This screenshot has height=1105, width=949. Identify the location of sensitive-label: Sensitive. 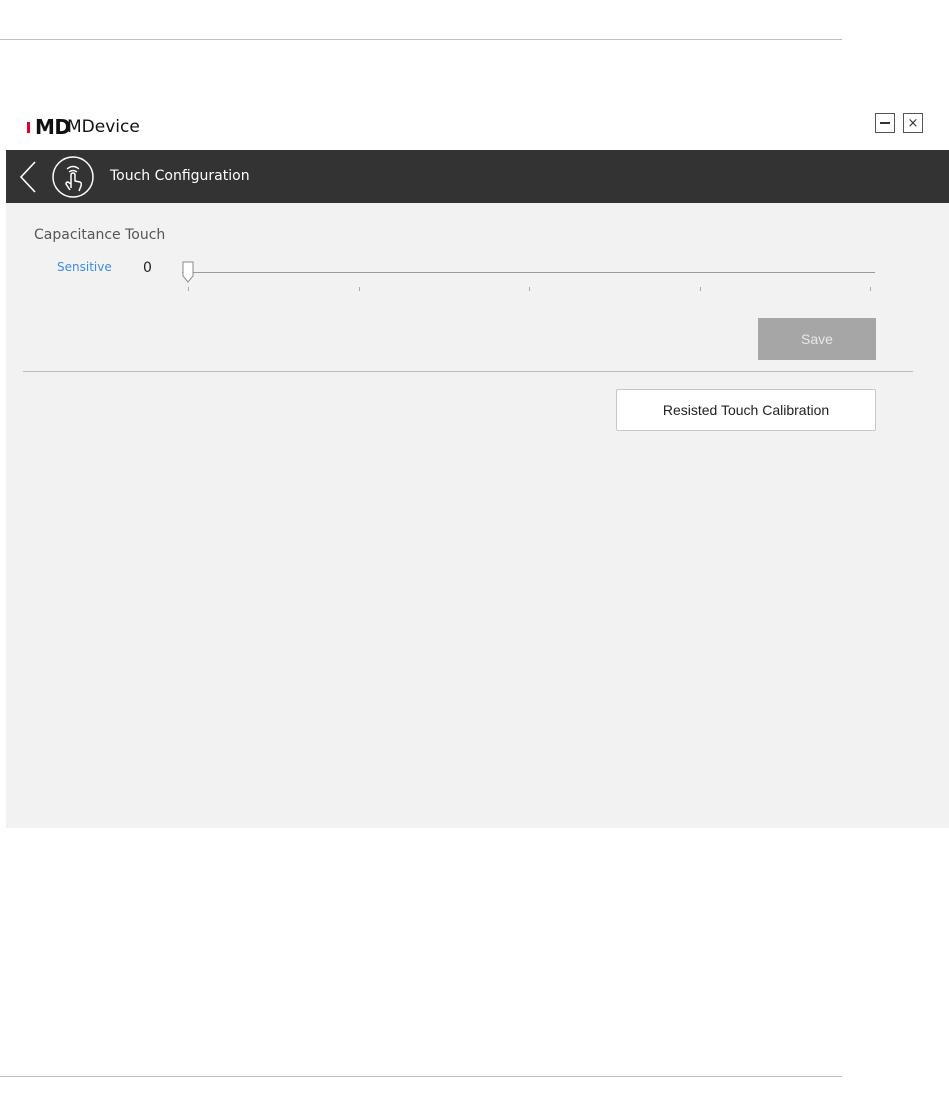
(84, 267).